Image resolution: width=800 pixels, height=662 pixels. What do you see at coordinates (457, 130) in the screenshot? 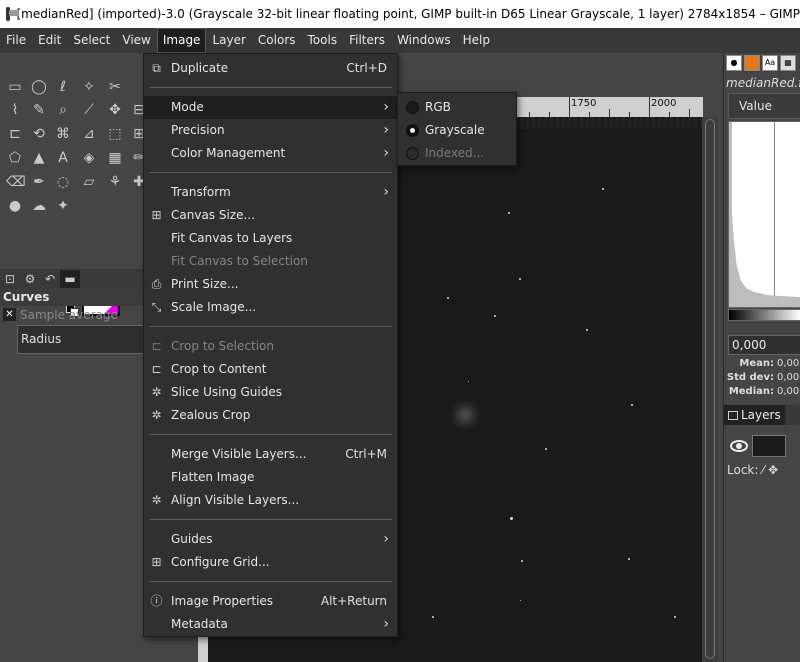
I see `mode-item-grayscale: Grayscale` at bounding box center [457, 130].